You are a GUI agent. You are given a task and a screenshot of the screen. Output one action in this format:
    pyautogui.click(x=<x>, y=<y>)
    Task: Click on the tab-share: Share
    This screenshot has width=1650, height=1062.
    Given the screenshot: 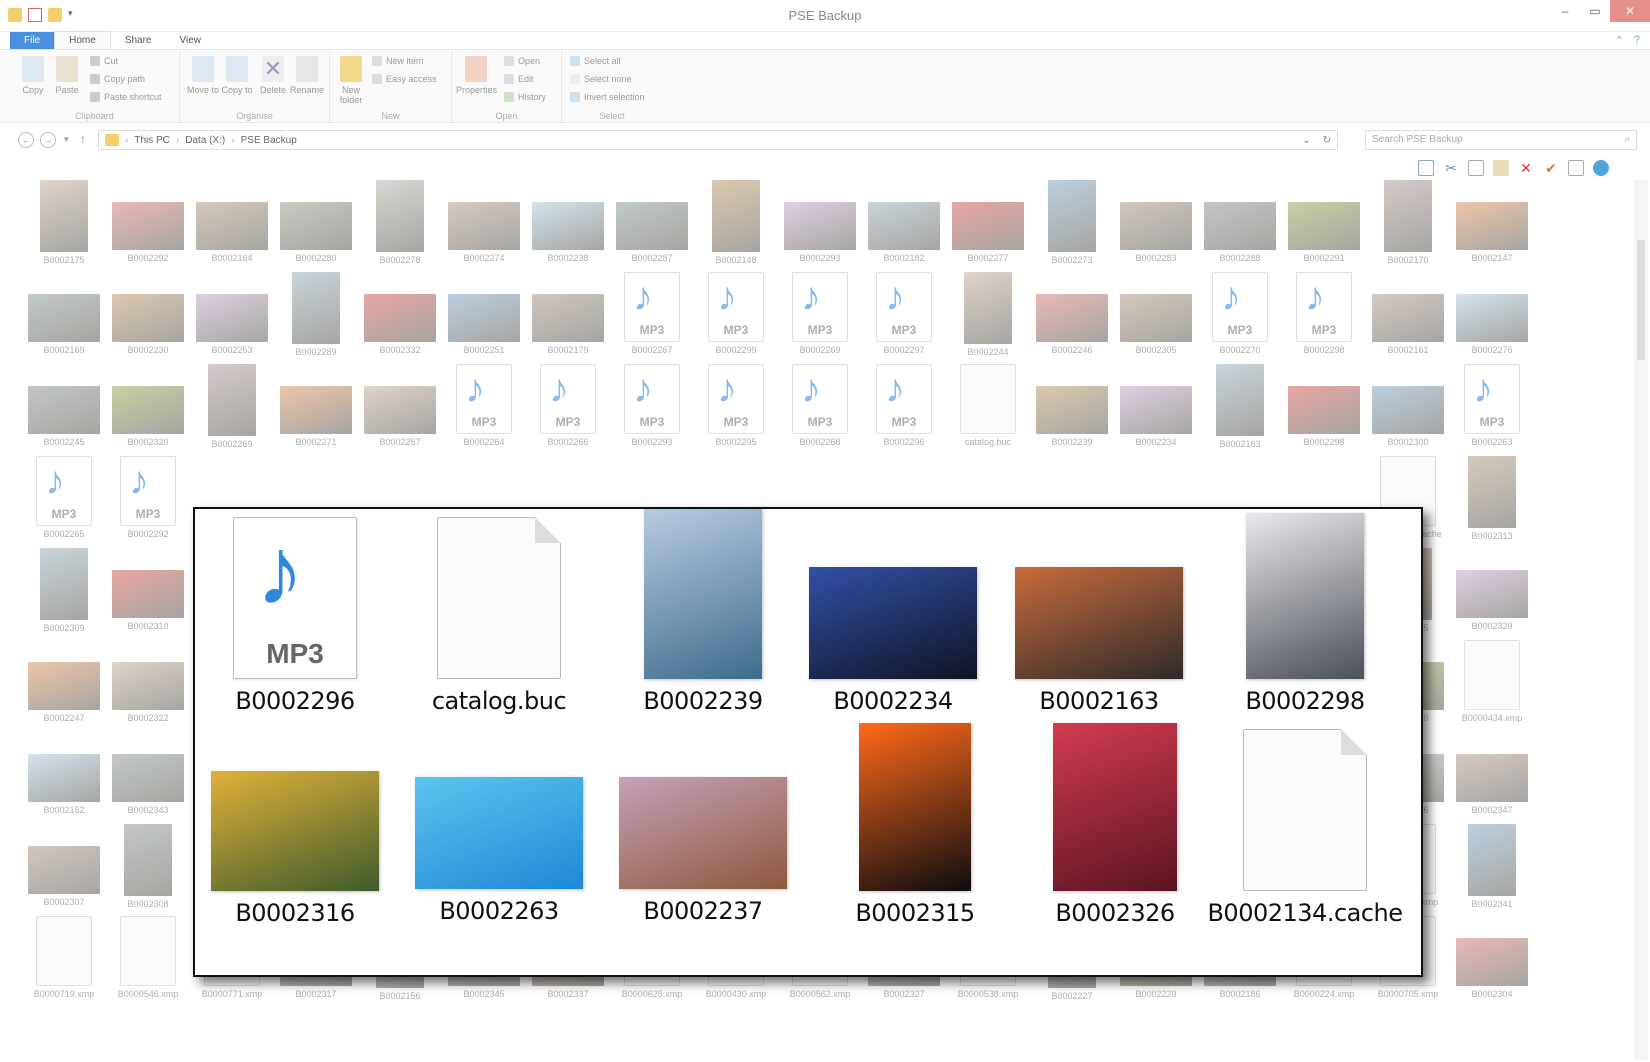 What is the action you would take?
    pyautogui.click(x=138, y=40)
    